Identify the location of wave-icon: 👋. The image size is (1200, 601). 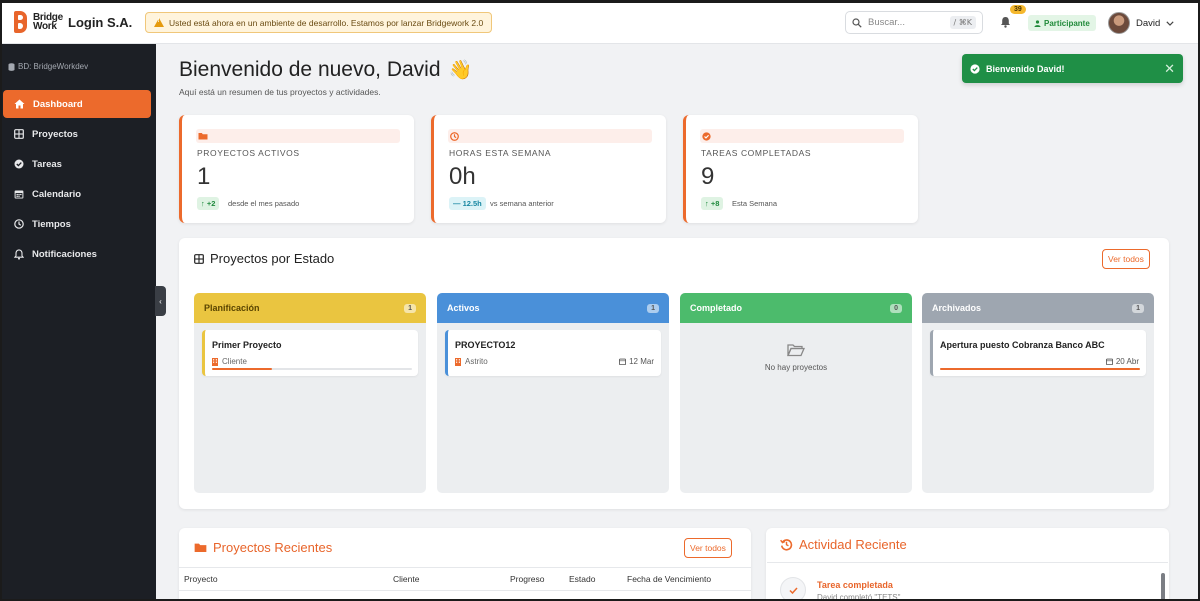
(460, 70).